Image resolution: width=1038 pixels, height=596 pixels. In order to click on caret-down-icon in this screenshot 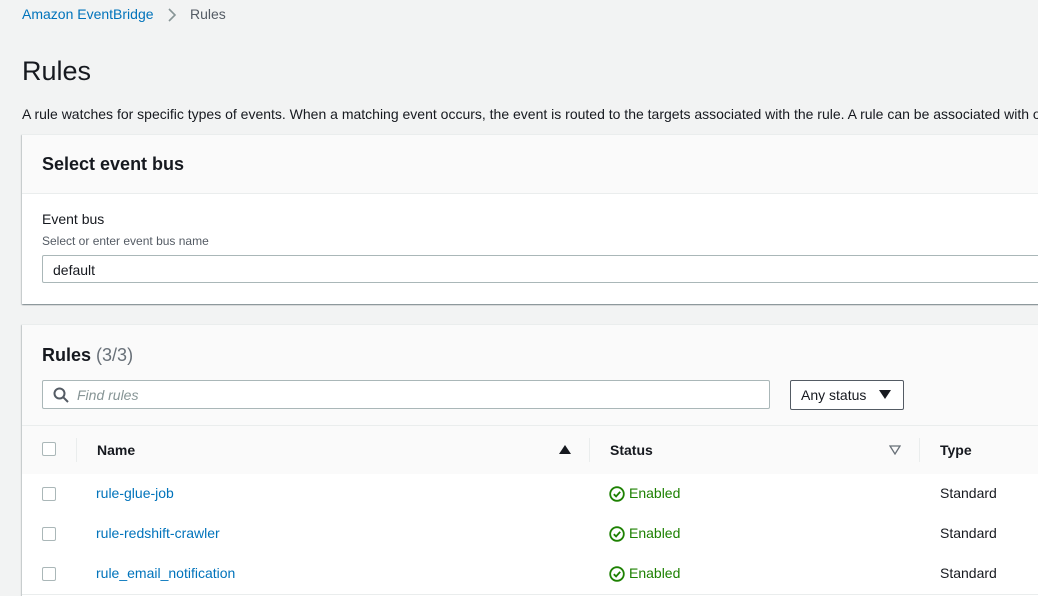, I will do `click(885, 394)`.